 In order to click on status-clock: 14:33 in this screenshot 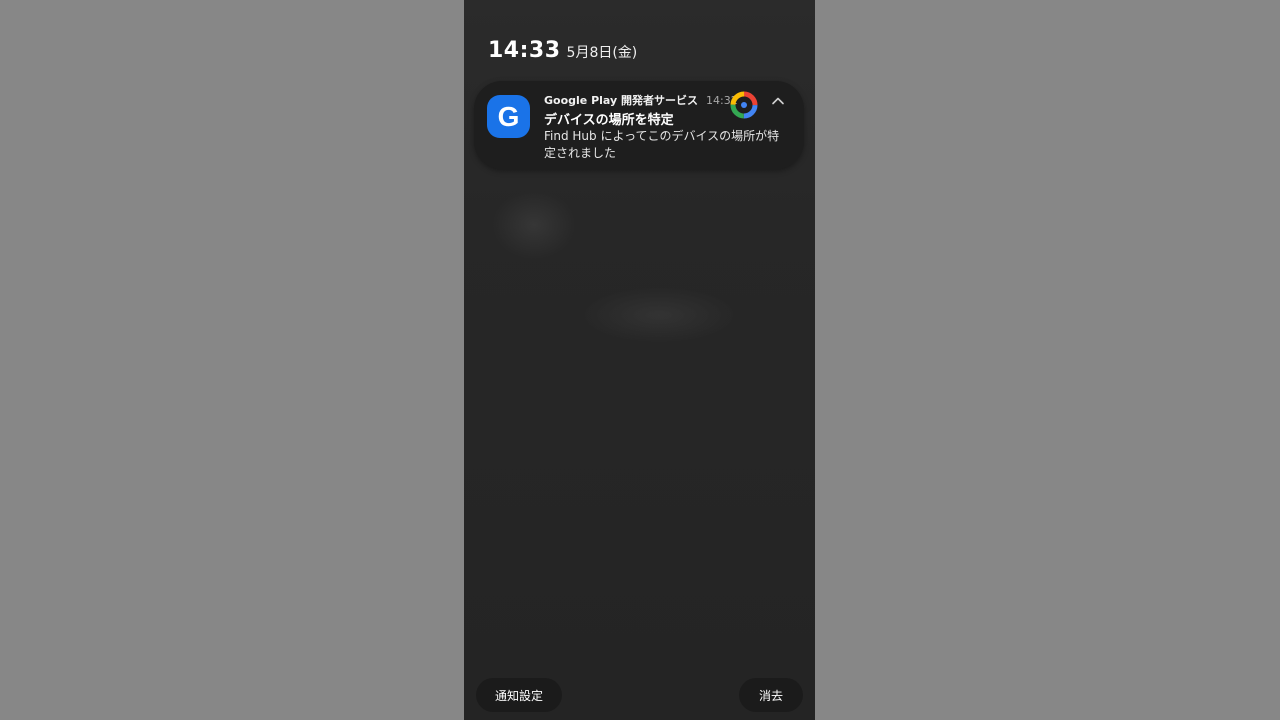, I will do `click(524, 50)`.